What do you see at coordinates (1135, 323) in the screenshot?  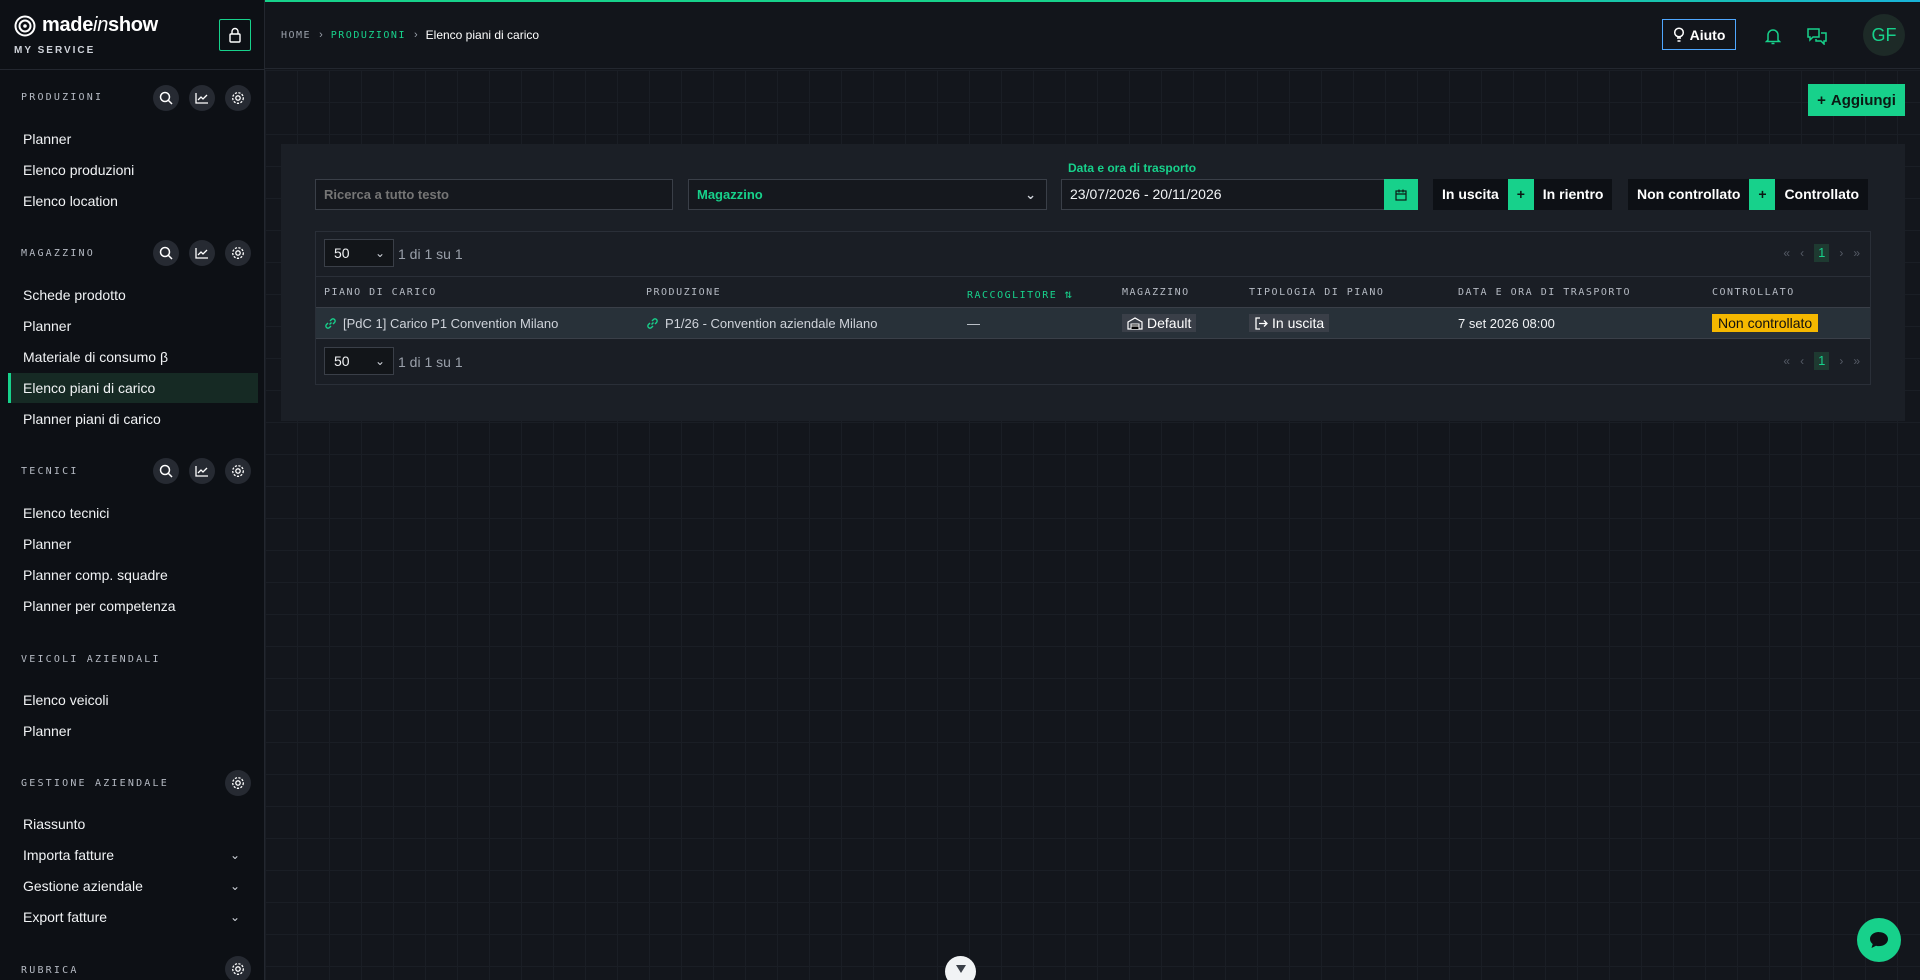 I see `warehouse-icon` at bounding box center [1135, 323].